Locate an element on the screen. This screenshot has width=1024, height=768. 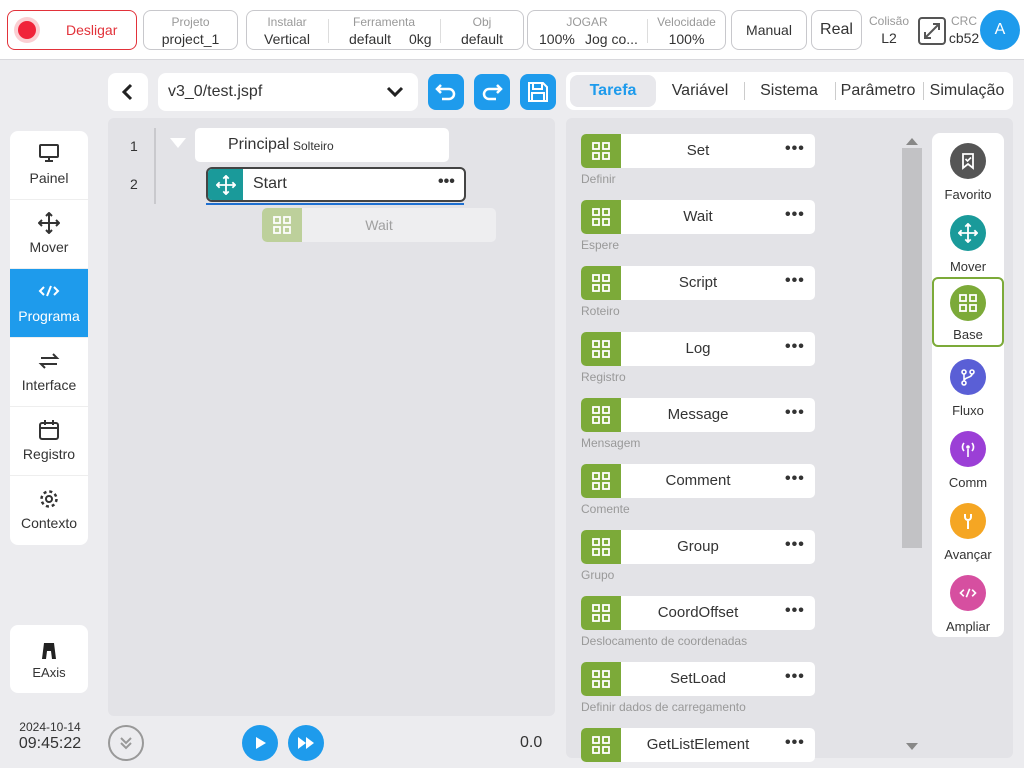
category-favorito: Favorito is located at coordinates (968, 172).